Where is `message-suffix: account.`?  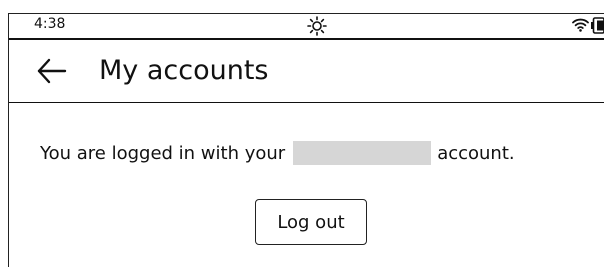
message-suffix: account. is located at coordinates (476, 153).